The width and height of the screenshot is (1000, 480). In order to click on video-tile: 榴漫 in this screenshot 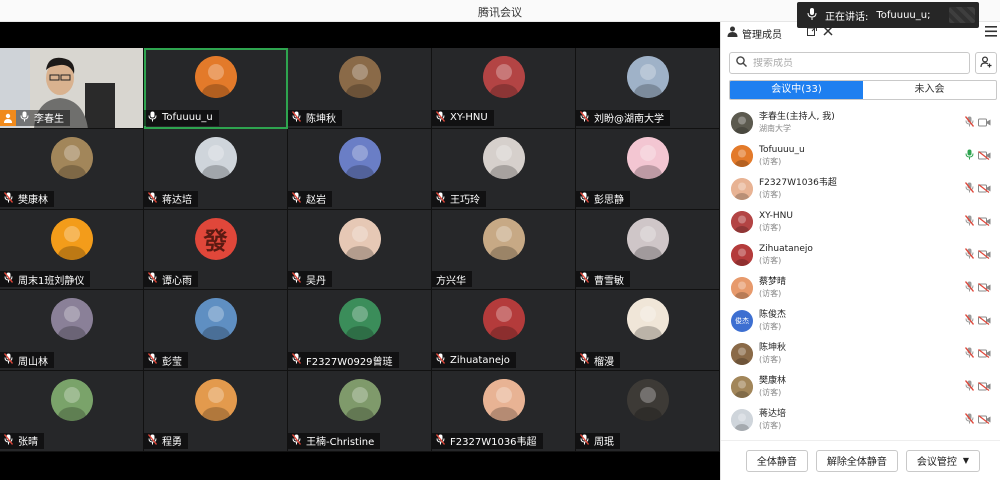, I will do `click(648, 331)`.